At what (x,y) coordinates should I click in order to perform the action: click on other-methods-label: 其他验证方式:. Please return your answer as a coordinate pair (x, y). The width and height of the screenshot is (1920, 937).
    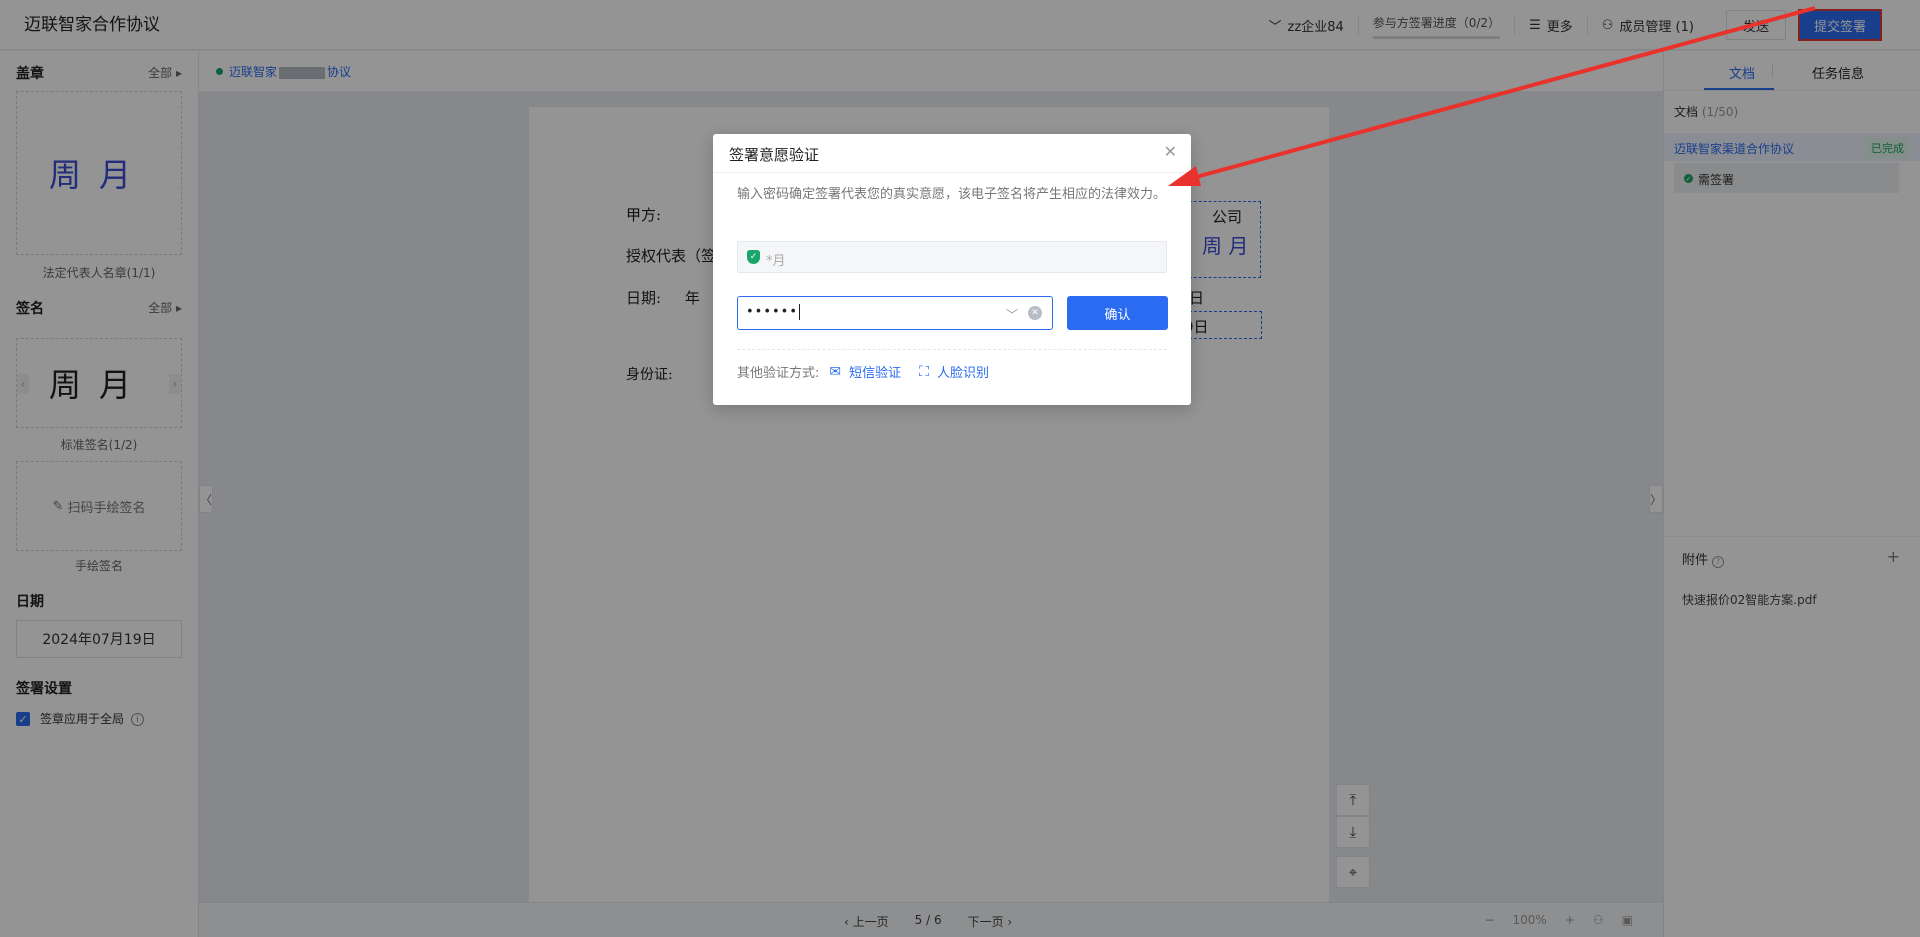
    Looking at the image, I should click on (778, 373).